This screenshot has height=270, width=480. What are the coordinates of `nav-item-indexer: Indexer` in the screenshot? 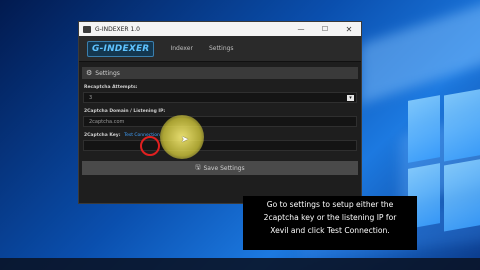 It's located at (181, 48).